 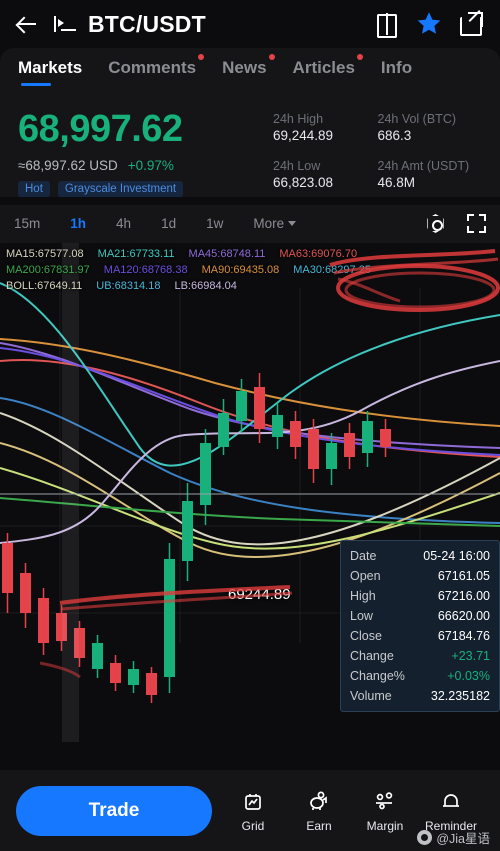 I want to click on weibo-watermark: @Jia星语, so click(x=453, y=837).